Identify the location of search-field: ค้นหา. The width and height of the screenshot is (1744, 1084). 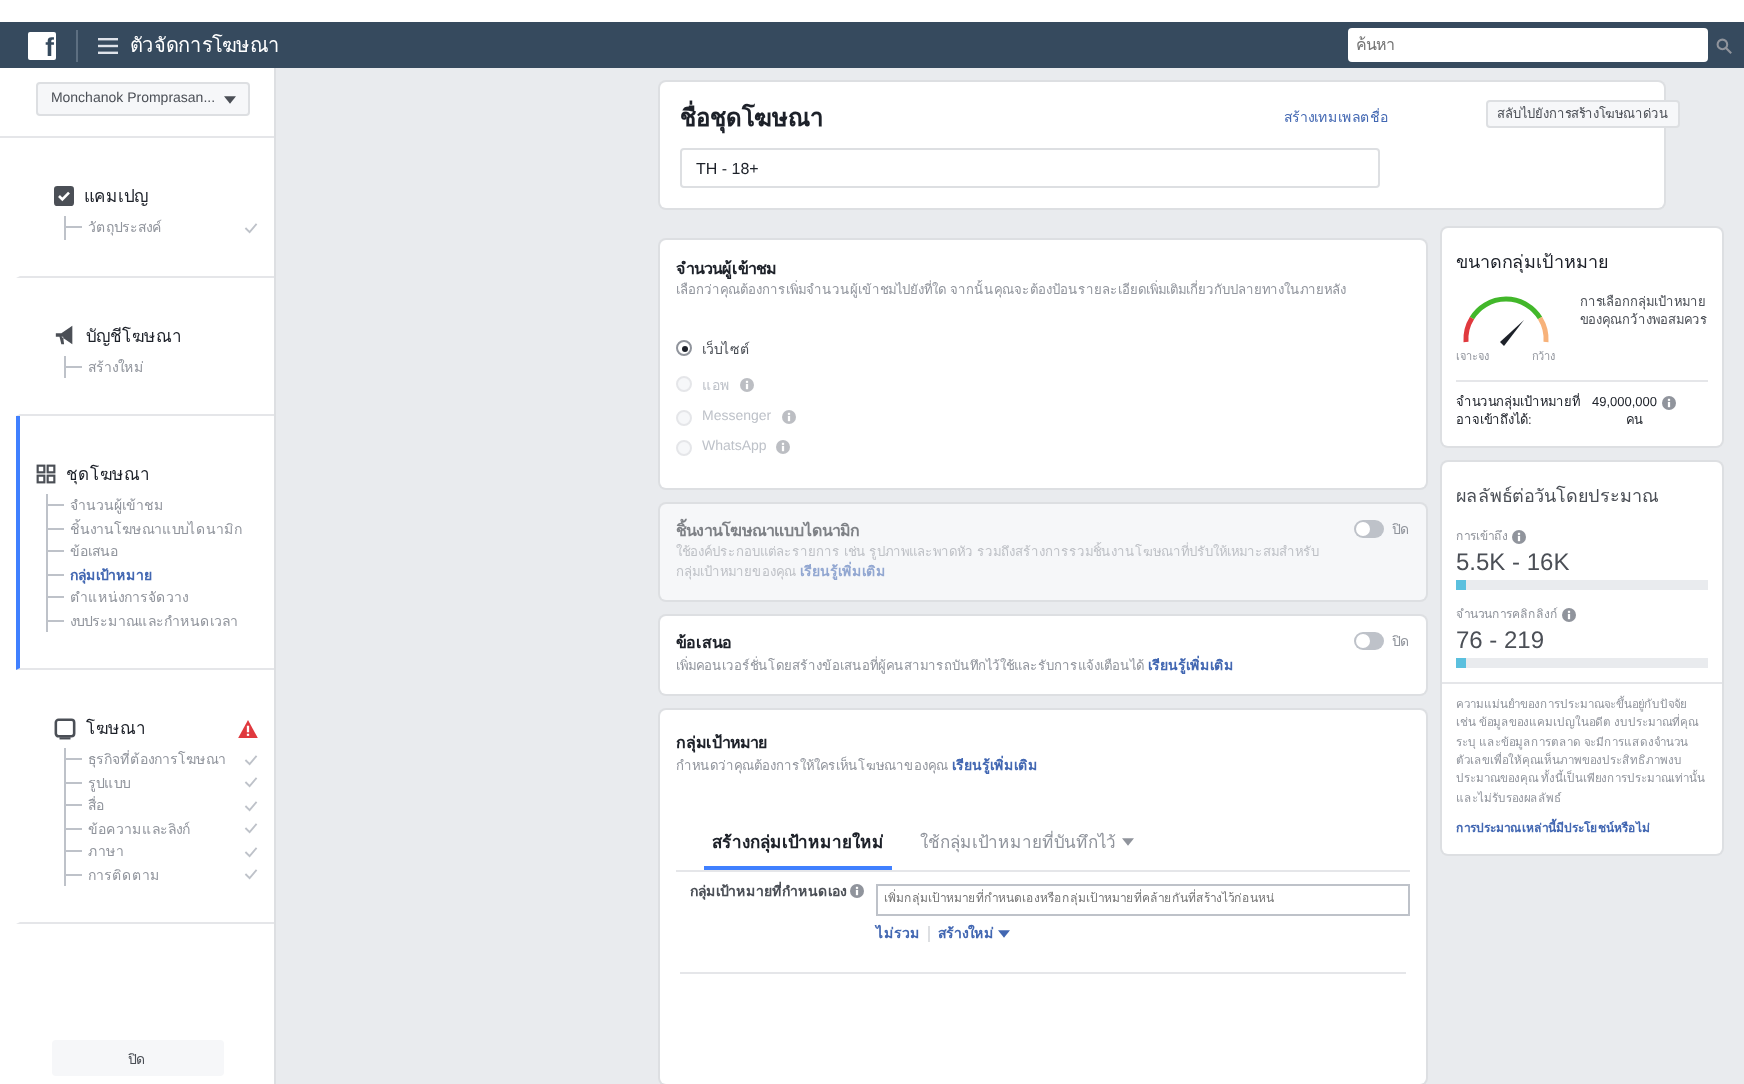
(1528, 45).